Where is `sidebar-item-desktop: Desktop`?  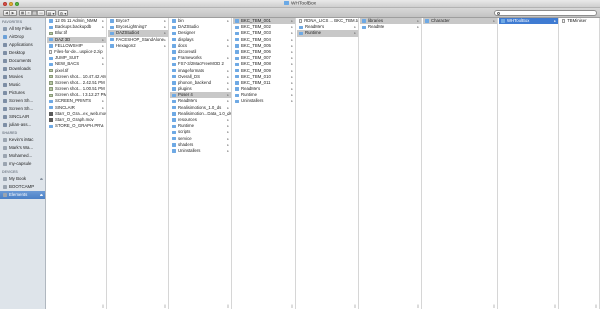 sidebar-item-desktop: Desktop is located at coordinates (22, 53).